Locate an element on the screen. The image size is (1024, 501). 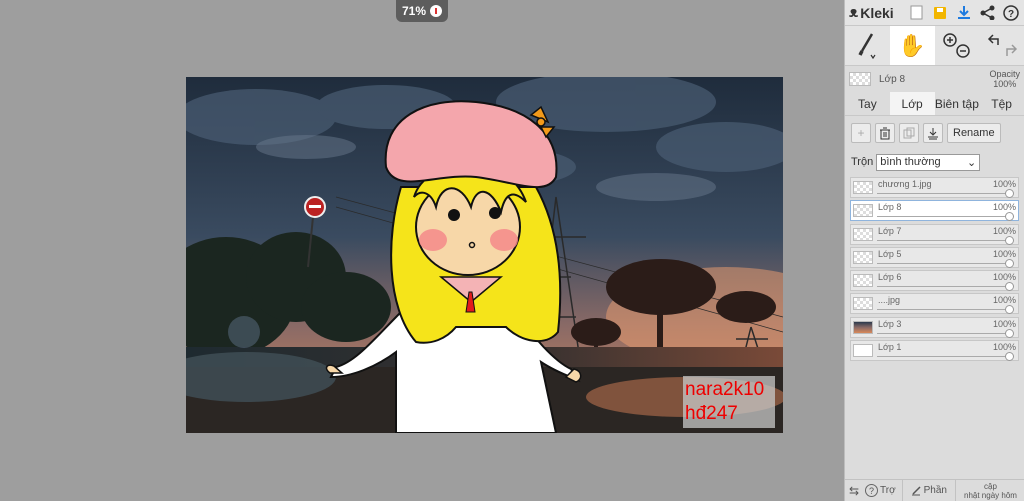
layer-name: Lớp 5 is located at coordinates (890, 253).